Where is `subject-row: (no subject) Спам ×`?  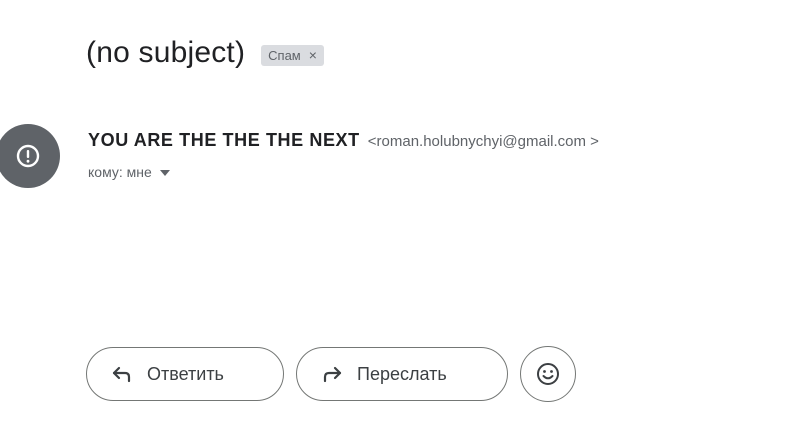 subject-row: (no subject) Спам × is located at coordinates (205, 53).